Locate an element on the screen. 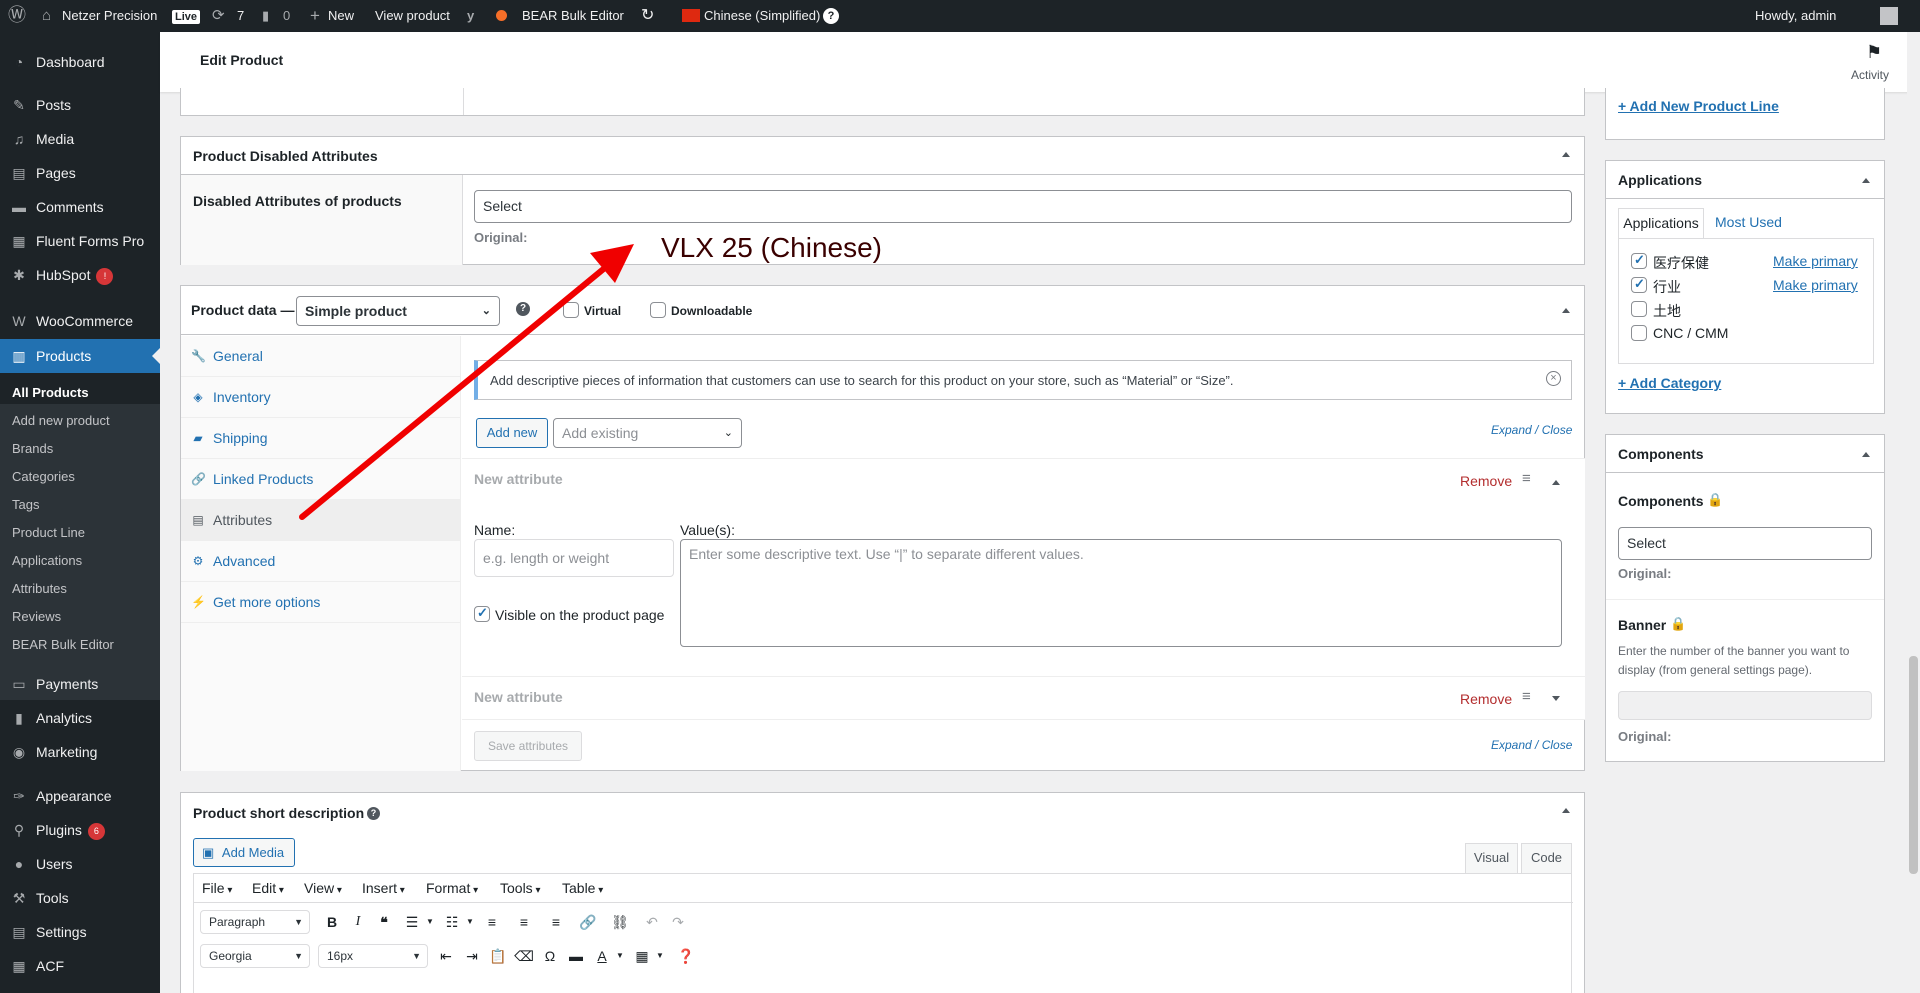 The image size is (1920, 993). paste-icon: 📋 is located at coordinates (498, 956).